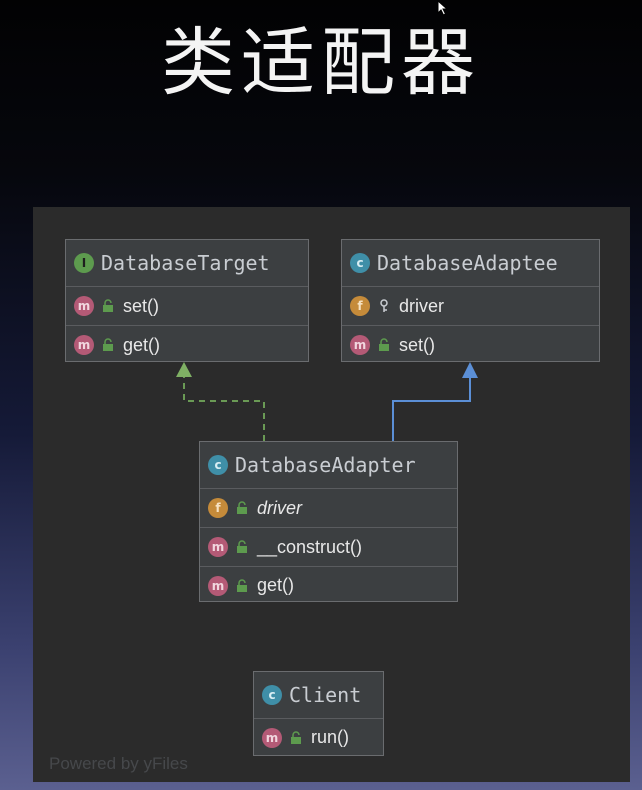 This screenshot has width=642, height=790. I want to click on watermark: Powered by yFiles, so click(118, 763).